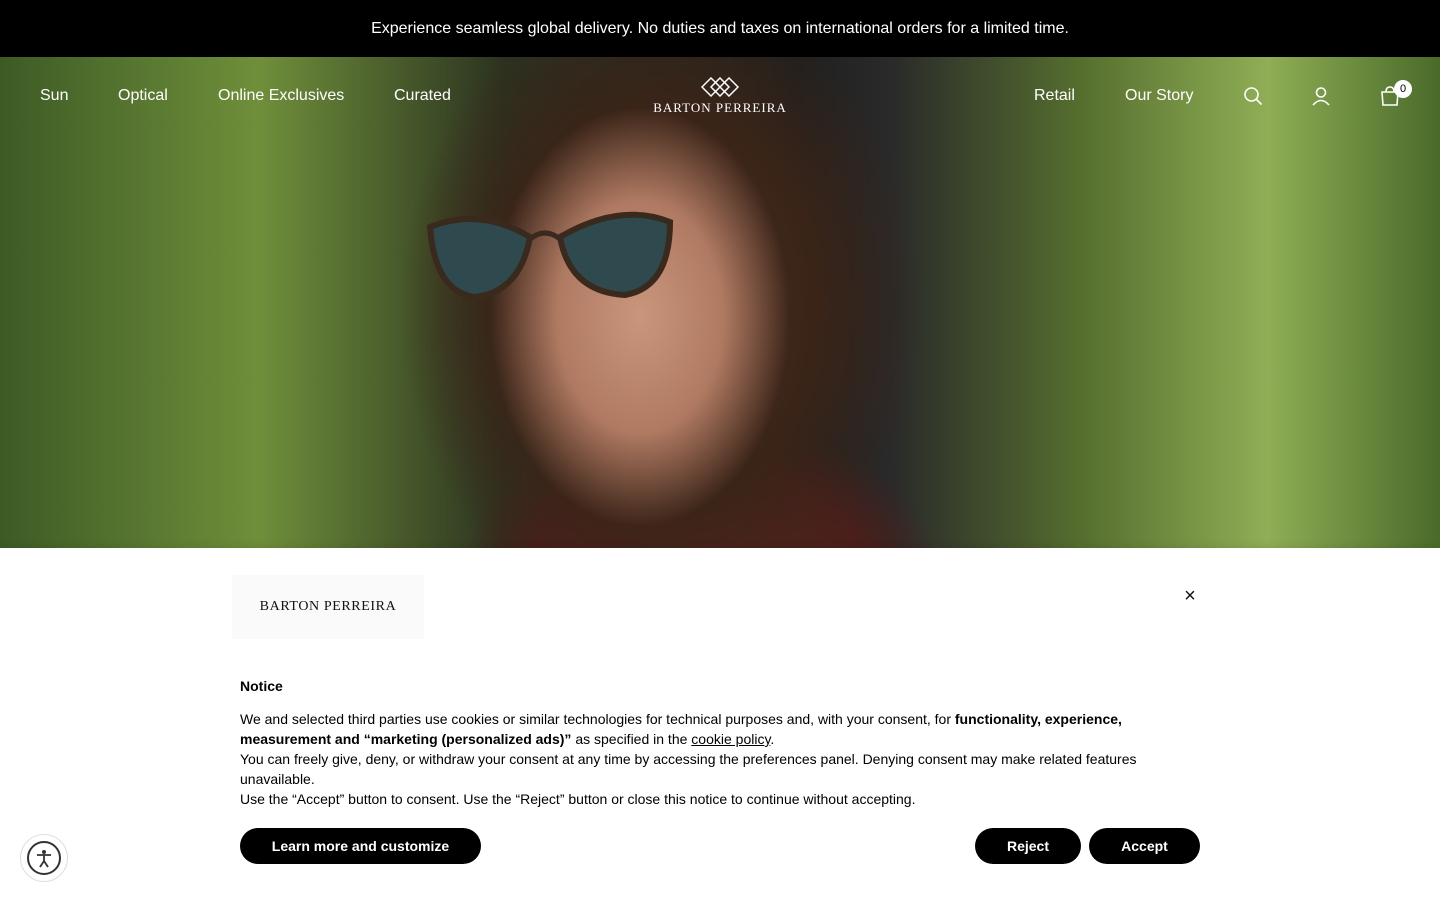 Image resolution: width=1440 pixels, height=900 pixels. Describe the element at coordinates (54, 96) in the screenshot. I see `nav-link-sun: Sun` at that location.